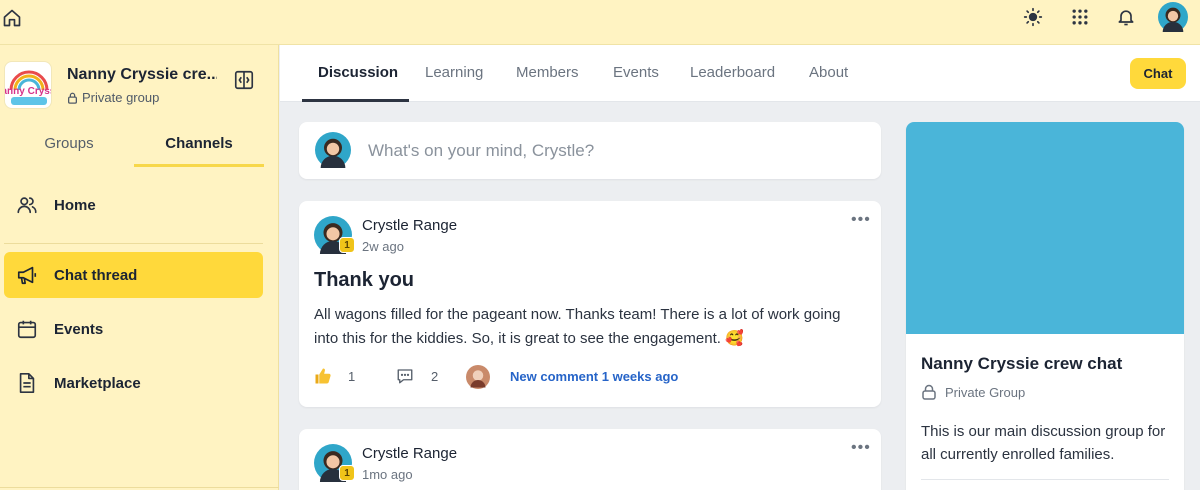 The image size is (1200, 490). I want to click on group-privacy: Private group, so click(113, 97).